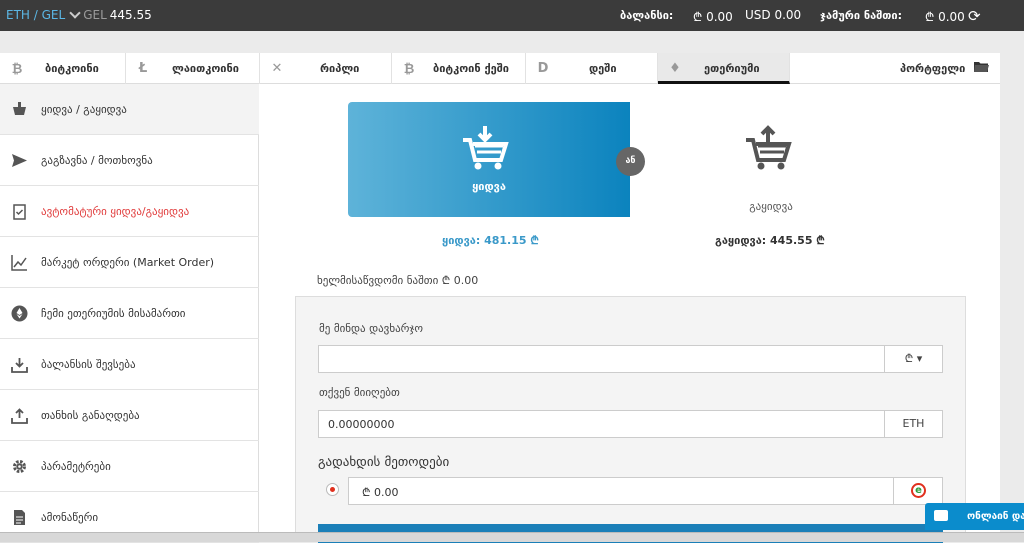 This screenshot has width=1024, height=543. Describe the element at coordinates (489, 186) in the screenshot. I see `buy-label: ყიდვა` at that location.